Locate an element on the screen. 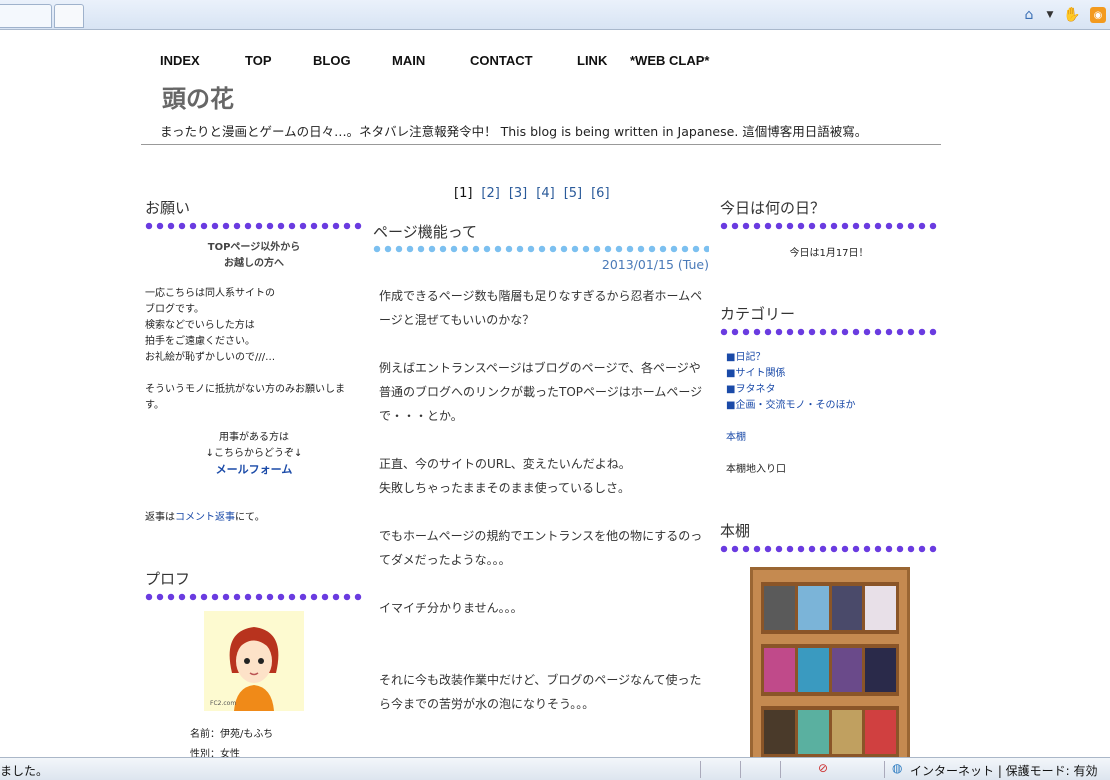 This screenshot has width=1110, height=780. title-dots is located at coordinates (541, 249).